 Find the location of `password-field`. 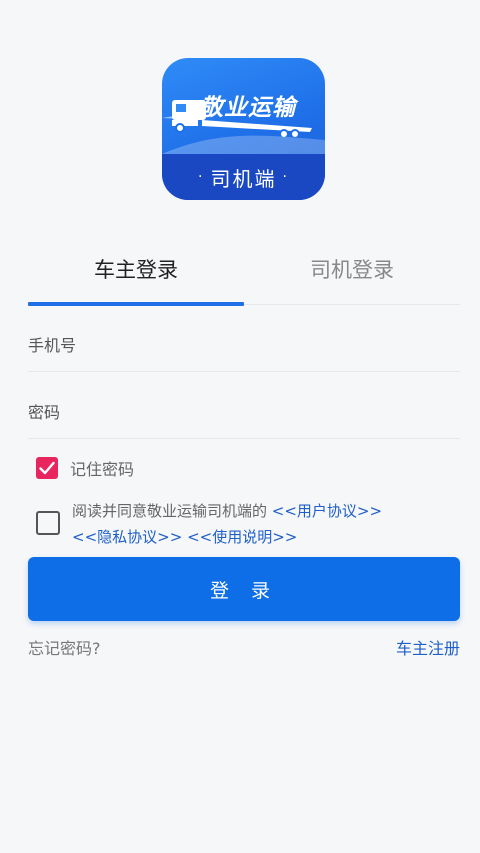

password-field is located at coordinates (244, 413).